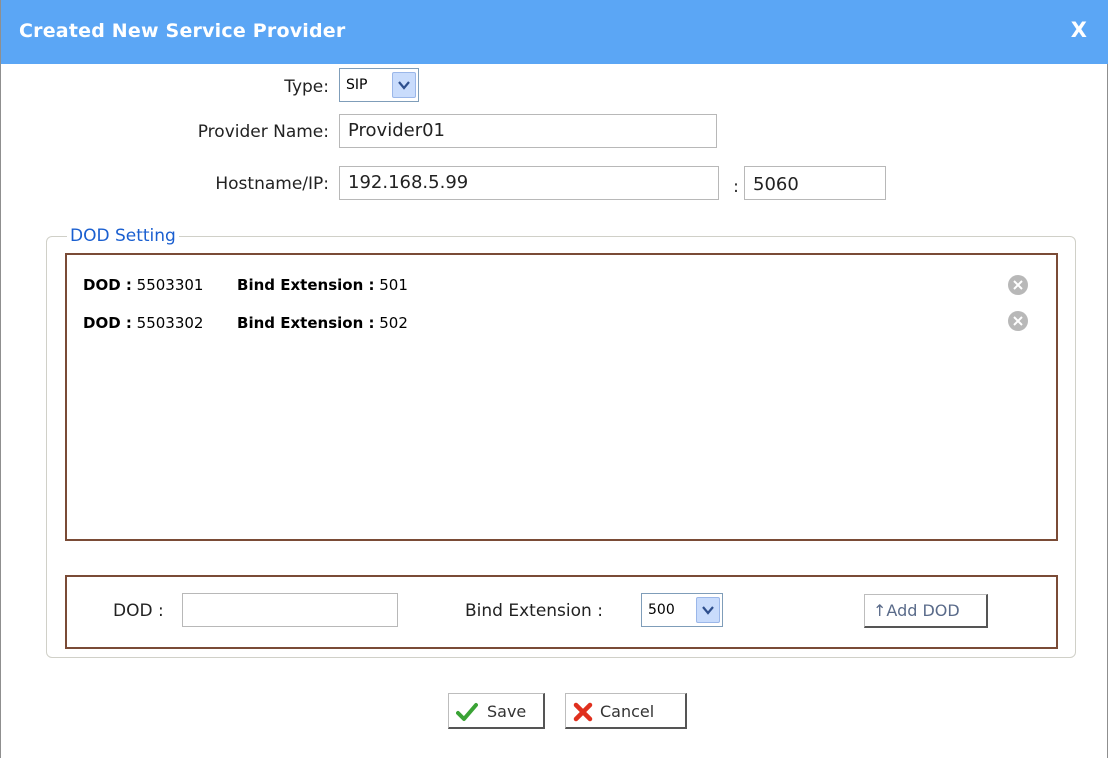  What do you see at coordinates (534, 611) in the screenshot?
I see `bind-extension-label: Bind Extension :` at bounding box center [534, 611].